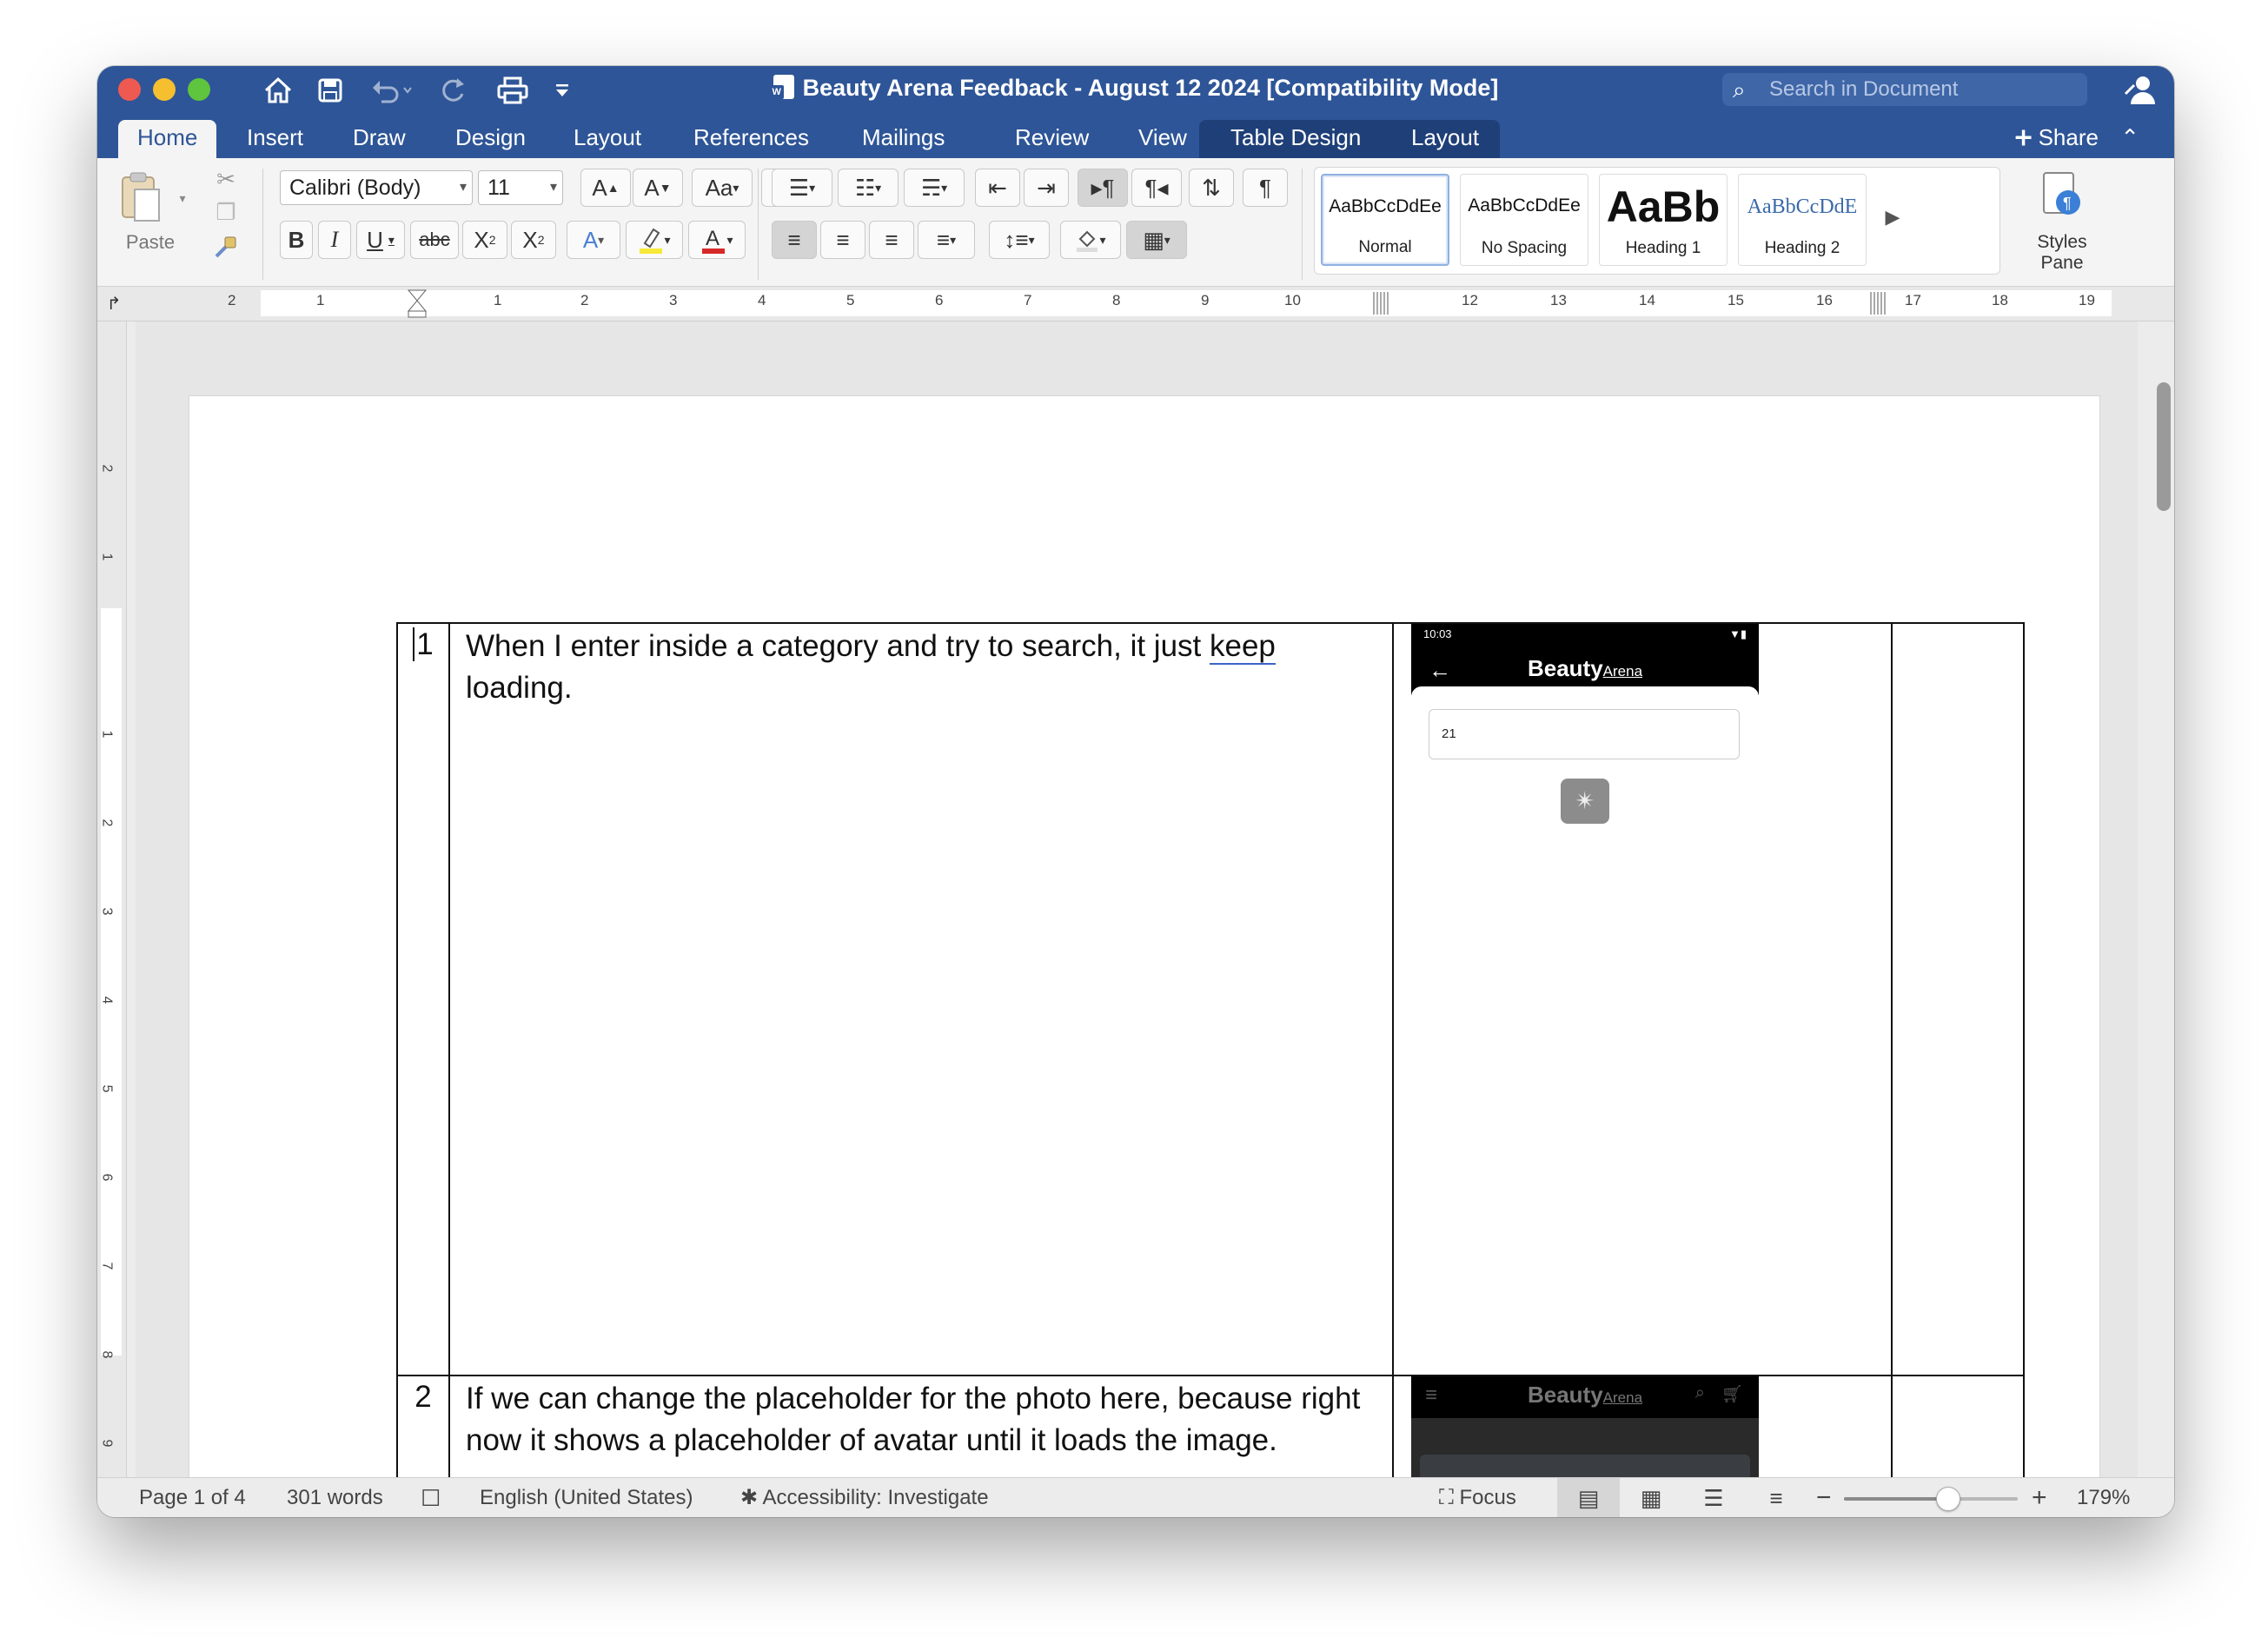  What do you see at coordinates (891, 240) in the screenshot?
I see `align-right-button: ≡` at bounding box center [891, 240].